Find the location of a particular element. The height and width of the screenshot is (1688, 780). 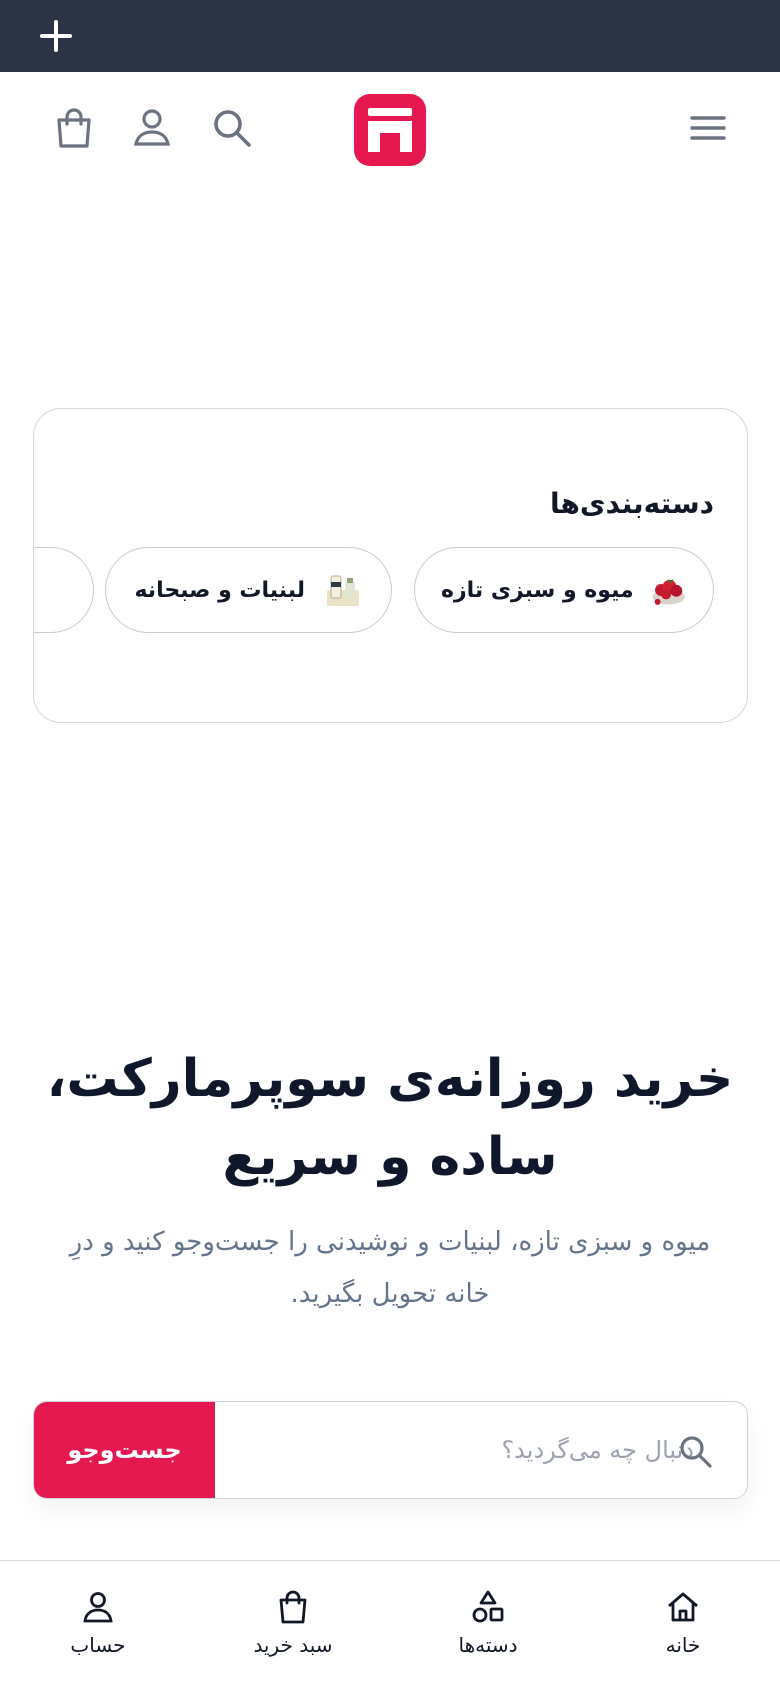

category-chip-dairy: لبنیات و صبحانه is located at coordinates (248, 590).